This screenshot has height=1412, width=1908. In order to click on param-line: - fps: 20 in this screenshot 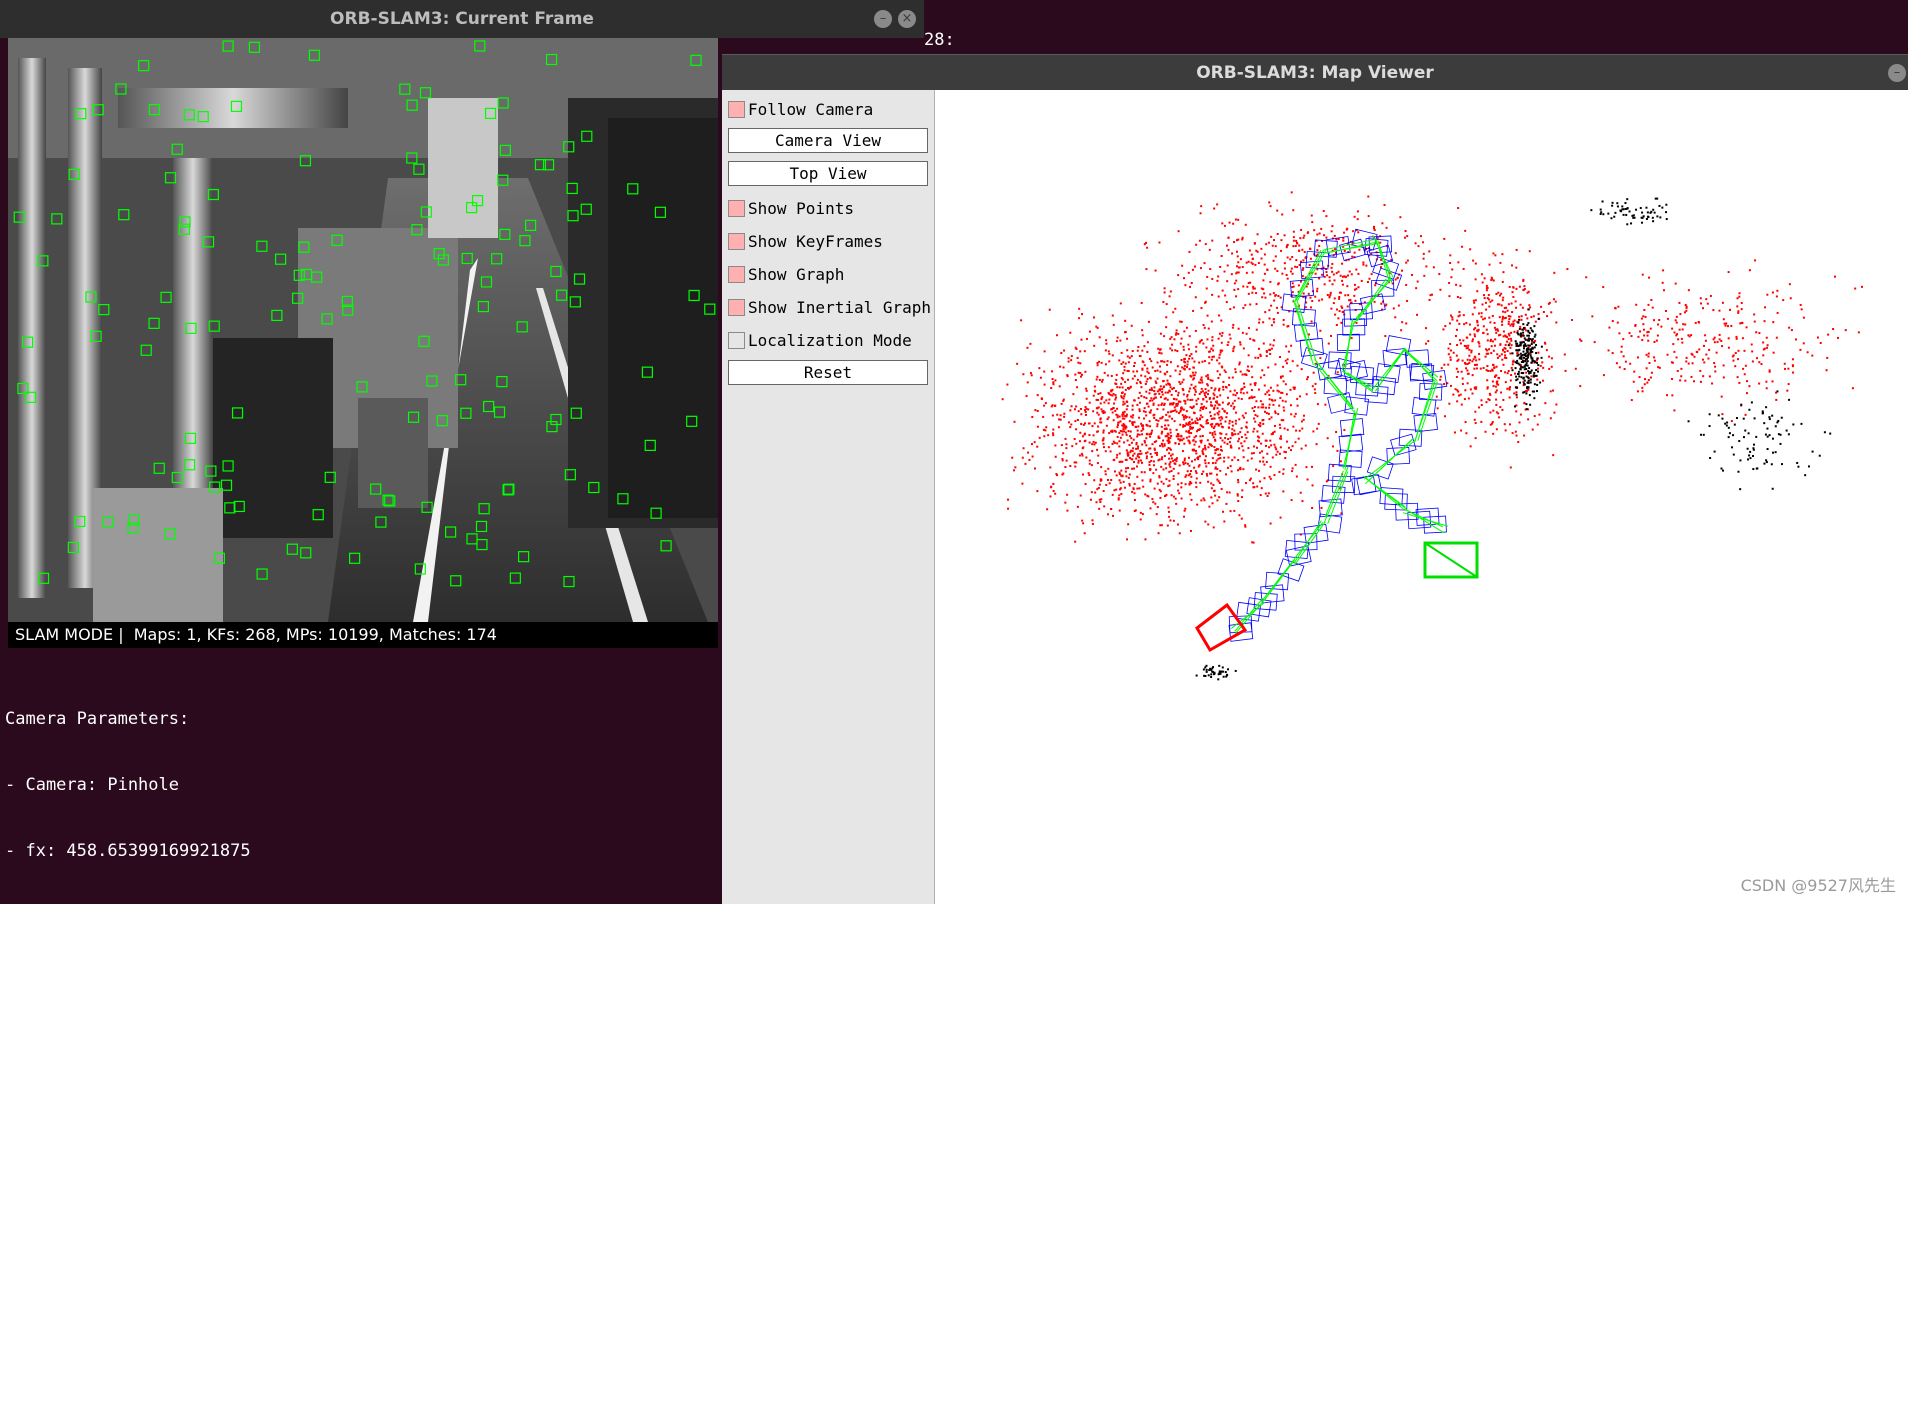, I will do `click(51, 1379)`.